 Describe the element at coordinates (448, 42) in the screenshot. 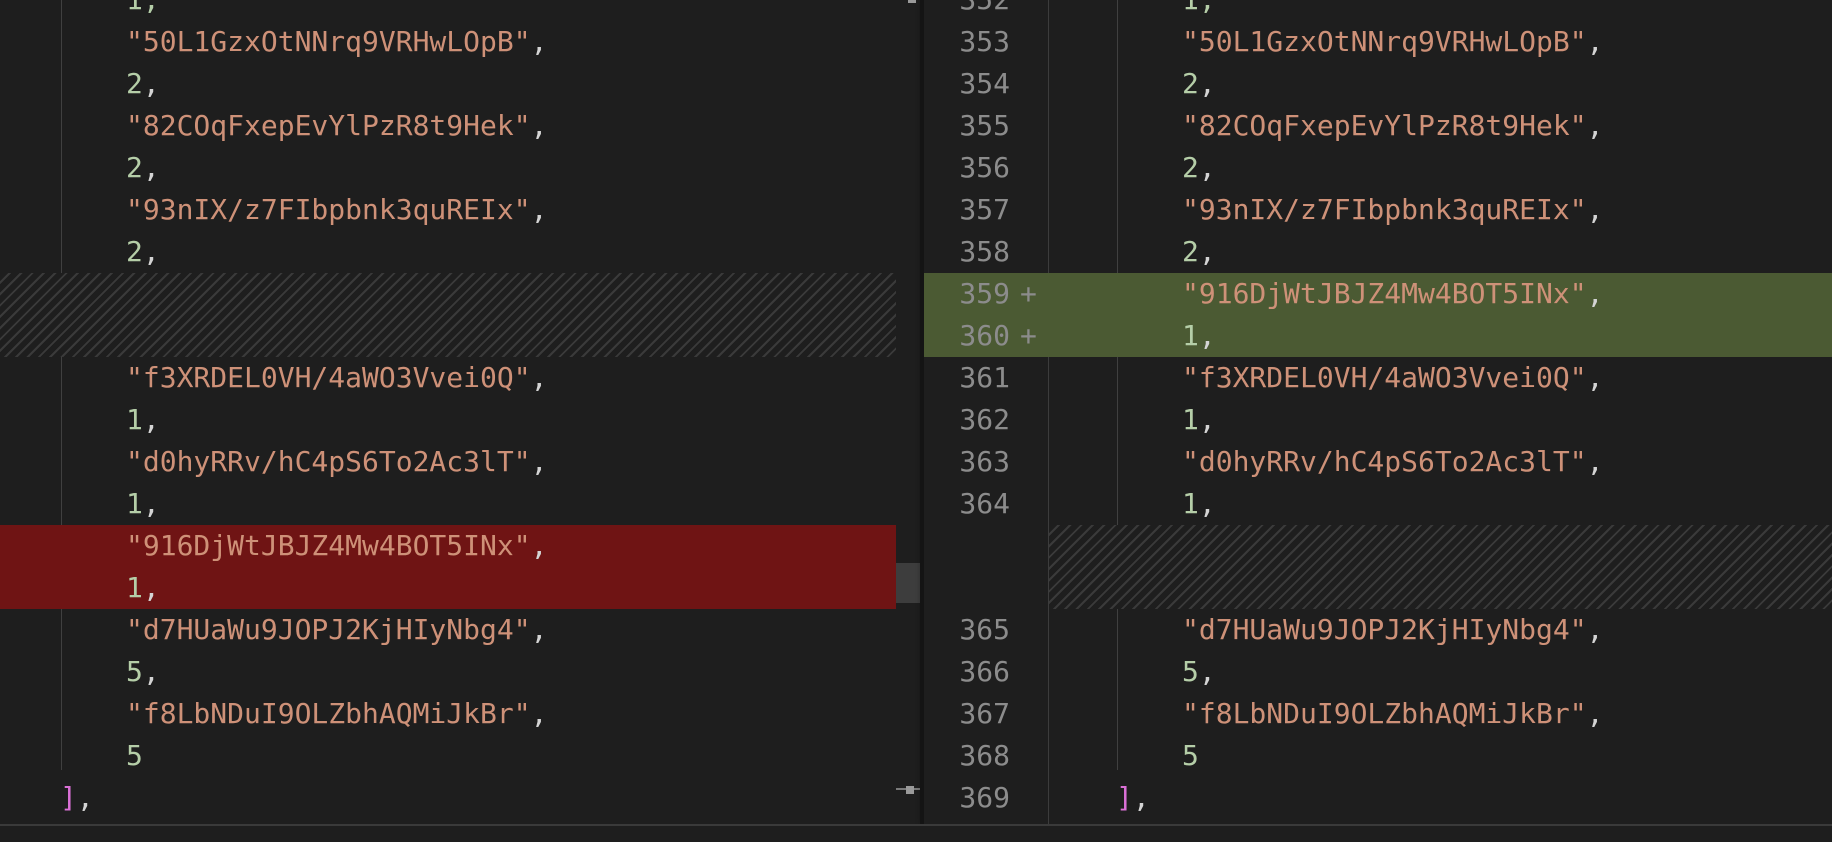

I see `code-line: "50L1GzxOtNNrq9VRHwLOpB",` at that location.